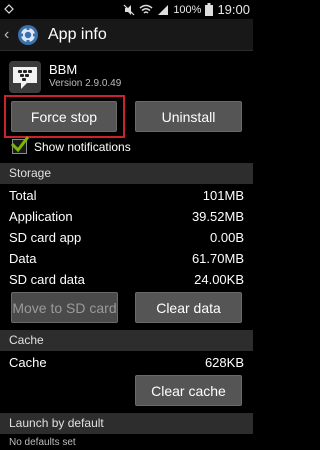 Image resolution: width=320 pixels, height=450 pixels. What do you see at coordinates (126, 35) in the screenshot?
I see `action-bar: ‹ App info` at bounding box center [126, 35].